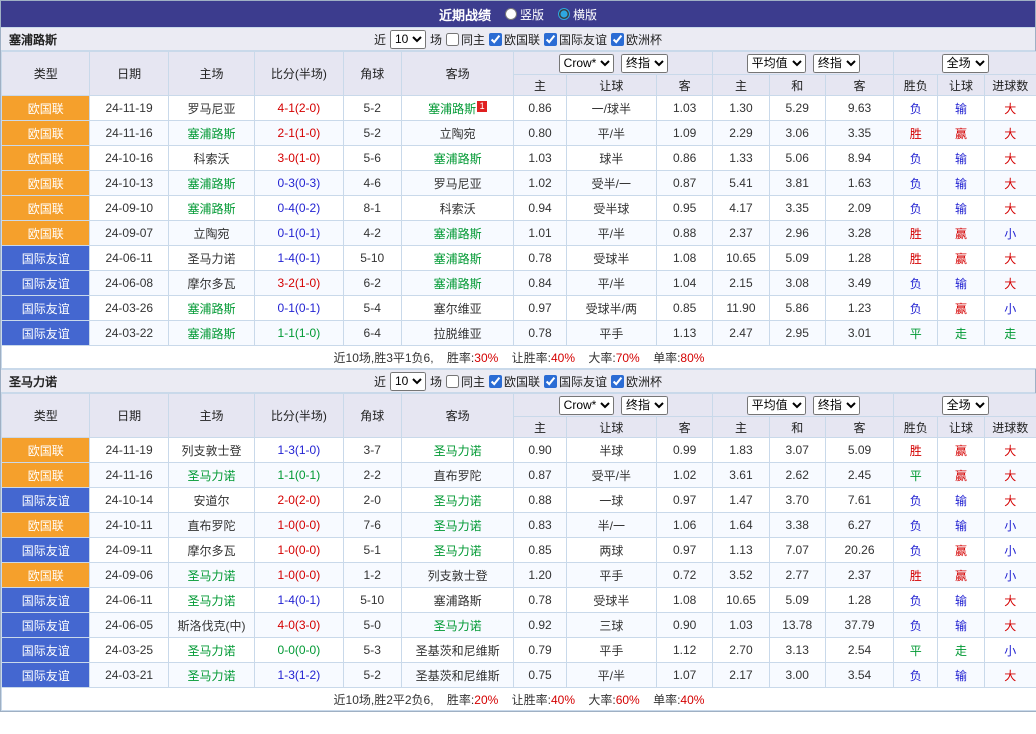 This screenshot has height=734, width=1036. Describe the element at coordinates (685, 675) in the screenshot. I see `asian-away-odds: 1.07` at that location.